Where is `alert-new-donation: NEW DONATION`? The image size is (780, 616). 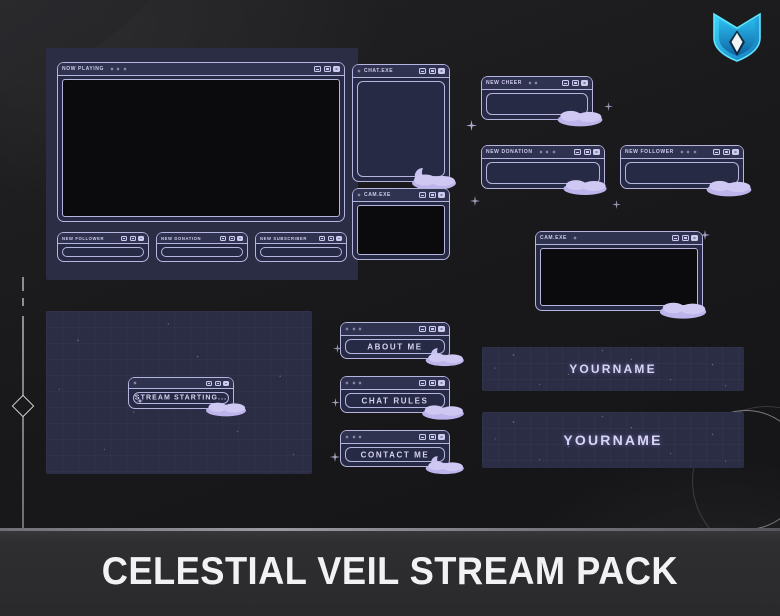 alert-new-donation: NEW DONATION is located at coordinates (544, 170).